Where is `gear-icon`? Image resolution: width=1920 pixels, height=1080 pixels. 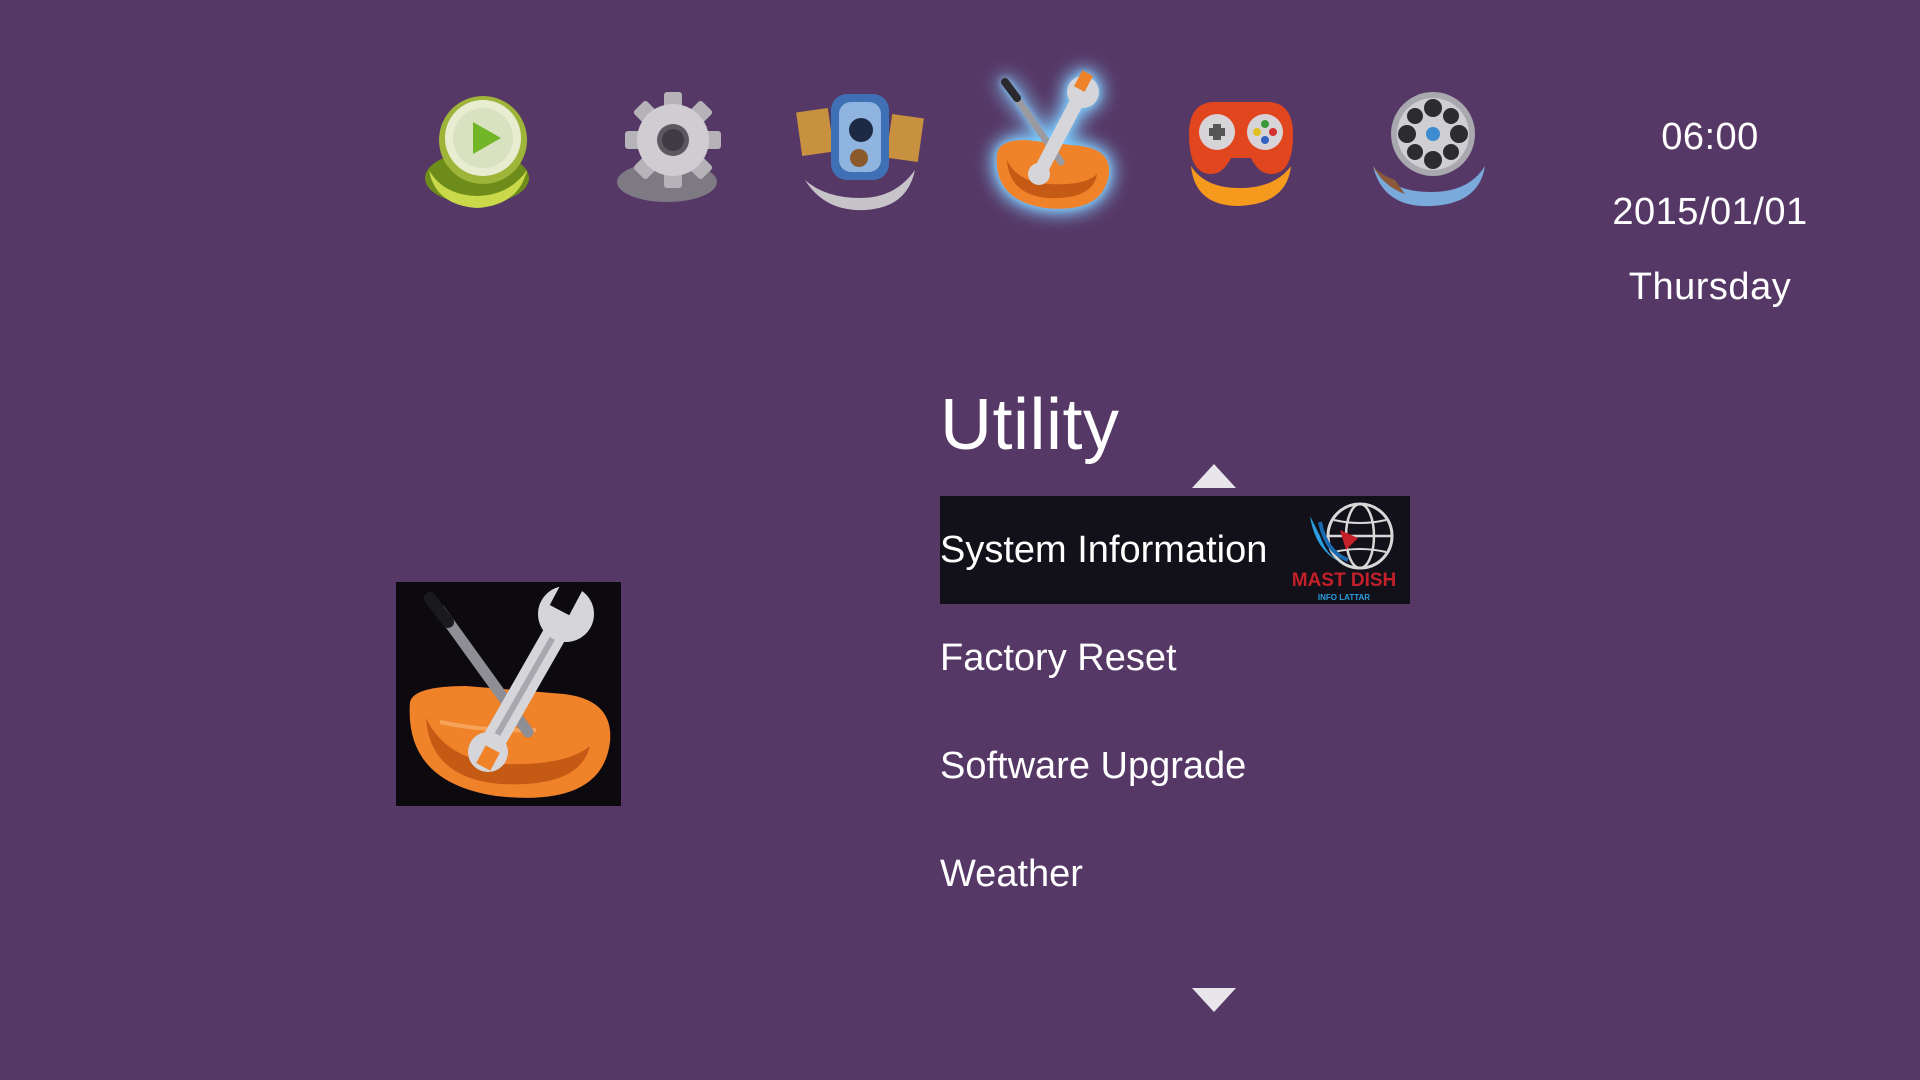 gear-icon is located at coordinates (669, 147).